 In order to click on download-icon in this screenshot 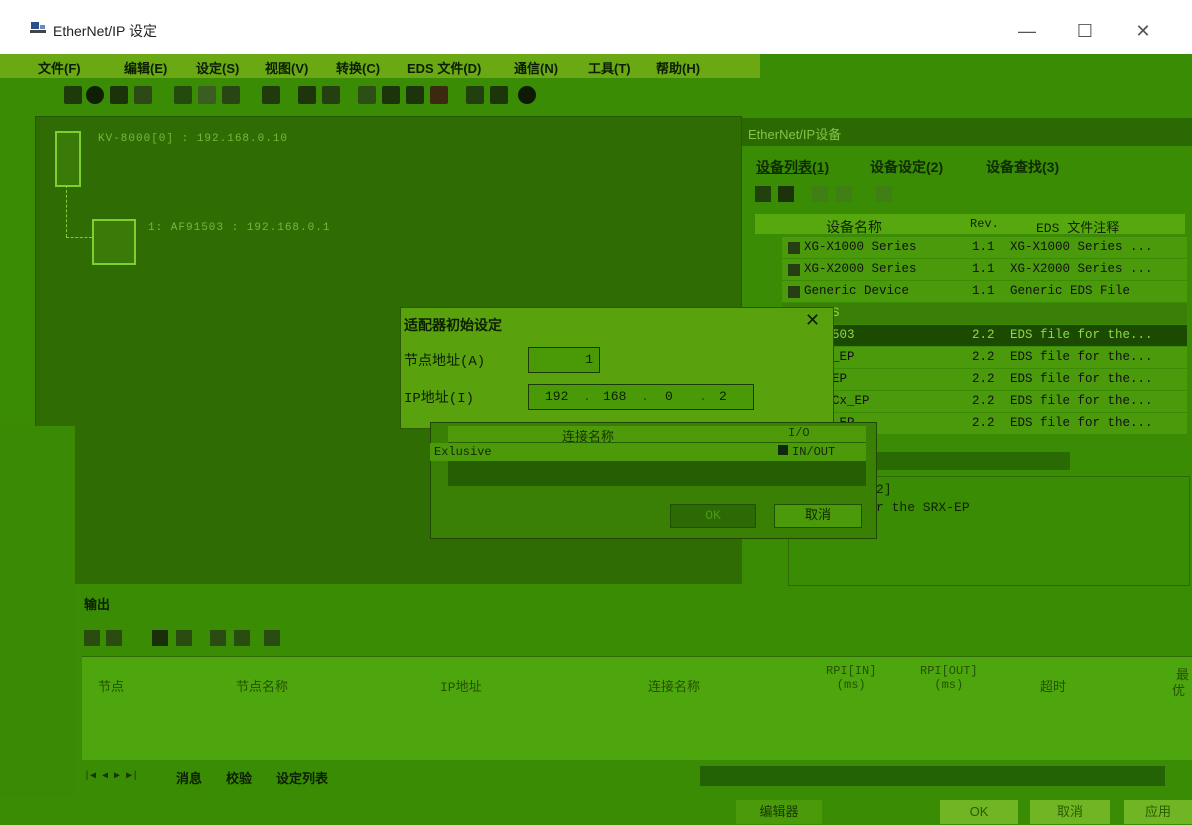, I will do `click(415, 95)`.